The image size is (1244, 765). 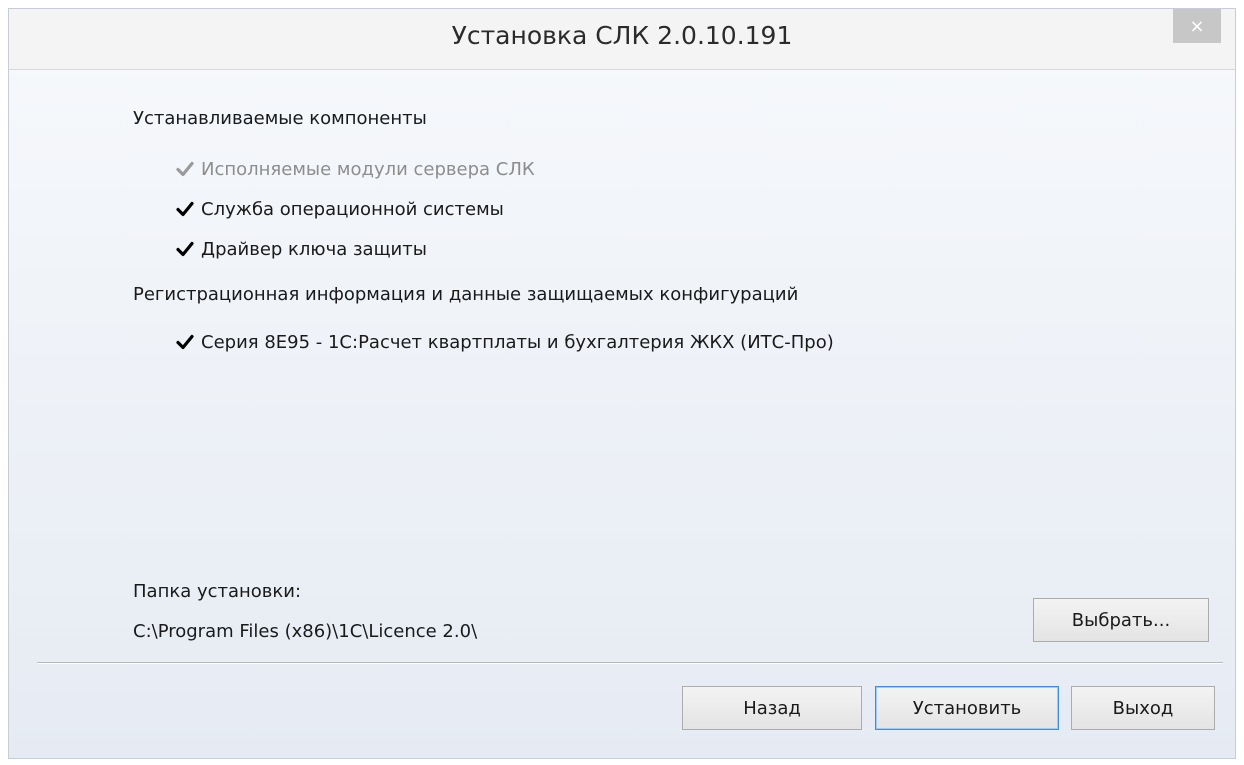 I want to click on checkmark-icon, so click(x=185, y=169).